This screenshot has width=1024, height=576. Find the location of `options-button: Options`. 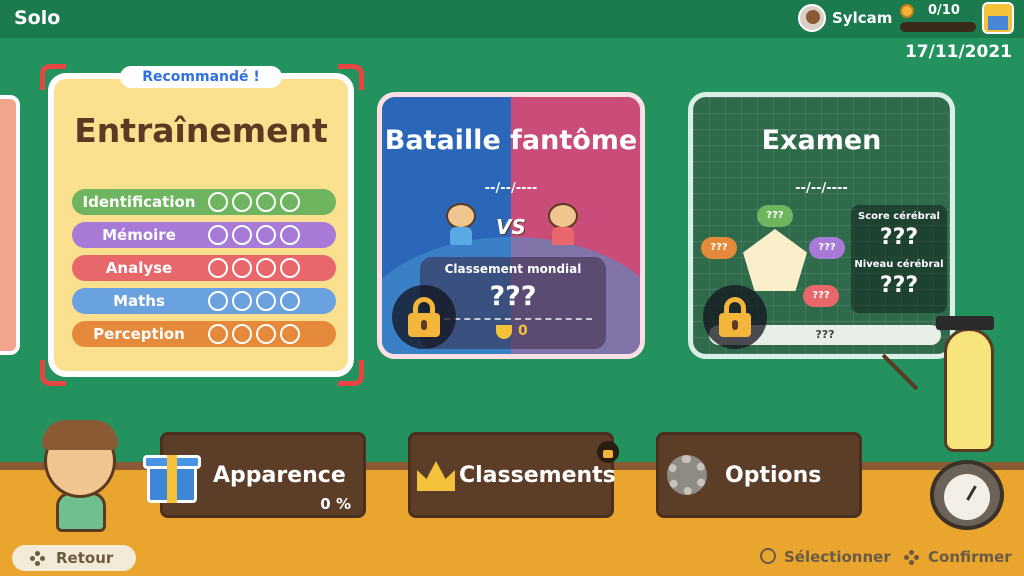

options-button: Options is located at coordinates (759, 475).